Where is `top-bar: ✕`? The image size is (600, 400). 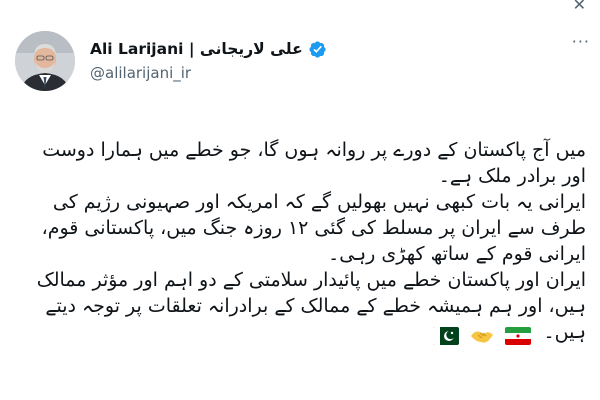 top-bar: ✕ is located at coordinates (300, 7).